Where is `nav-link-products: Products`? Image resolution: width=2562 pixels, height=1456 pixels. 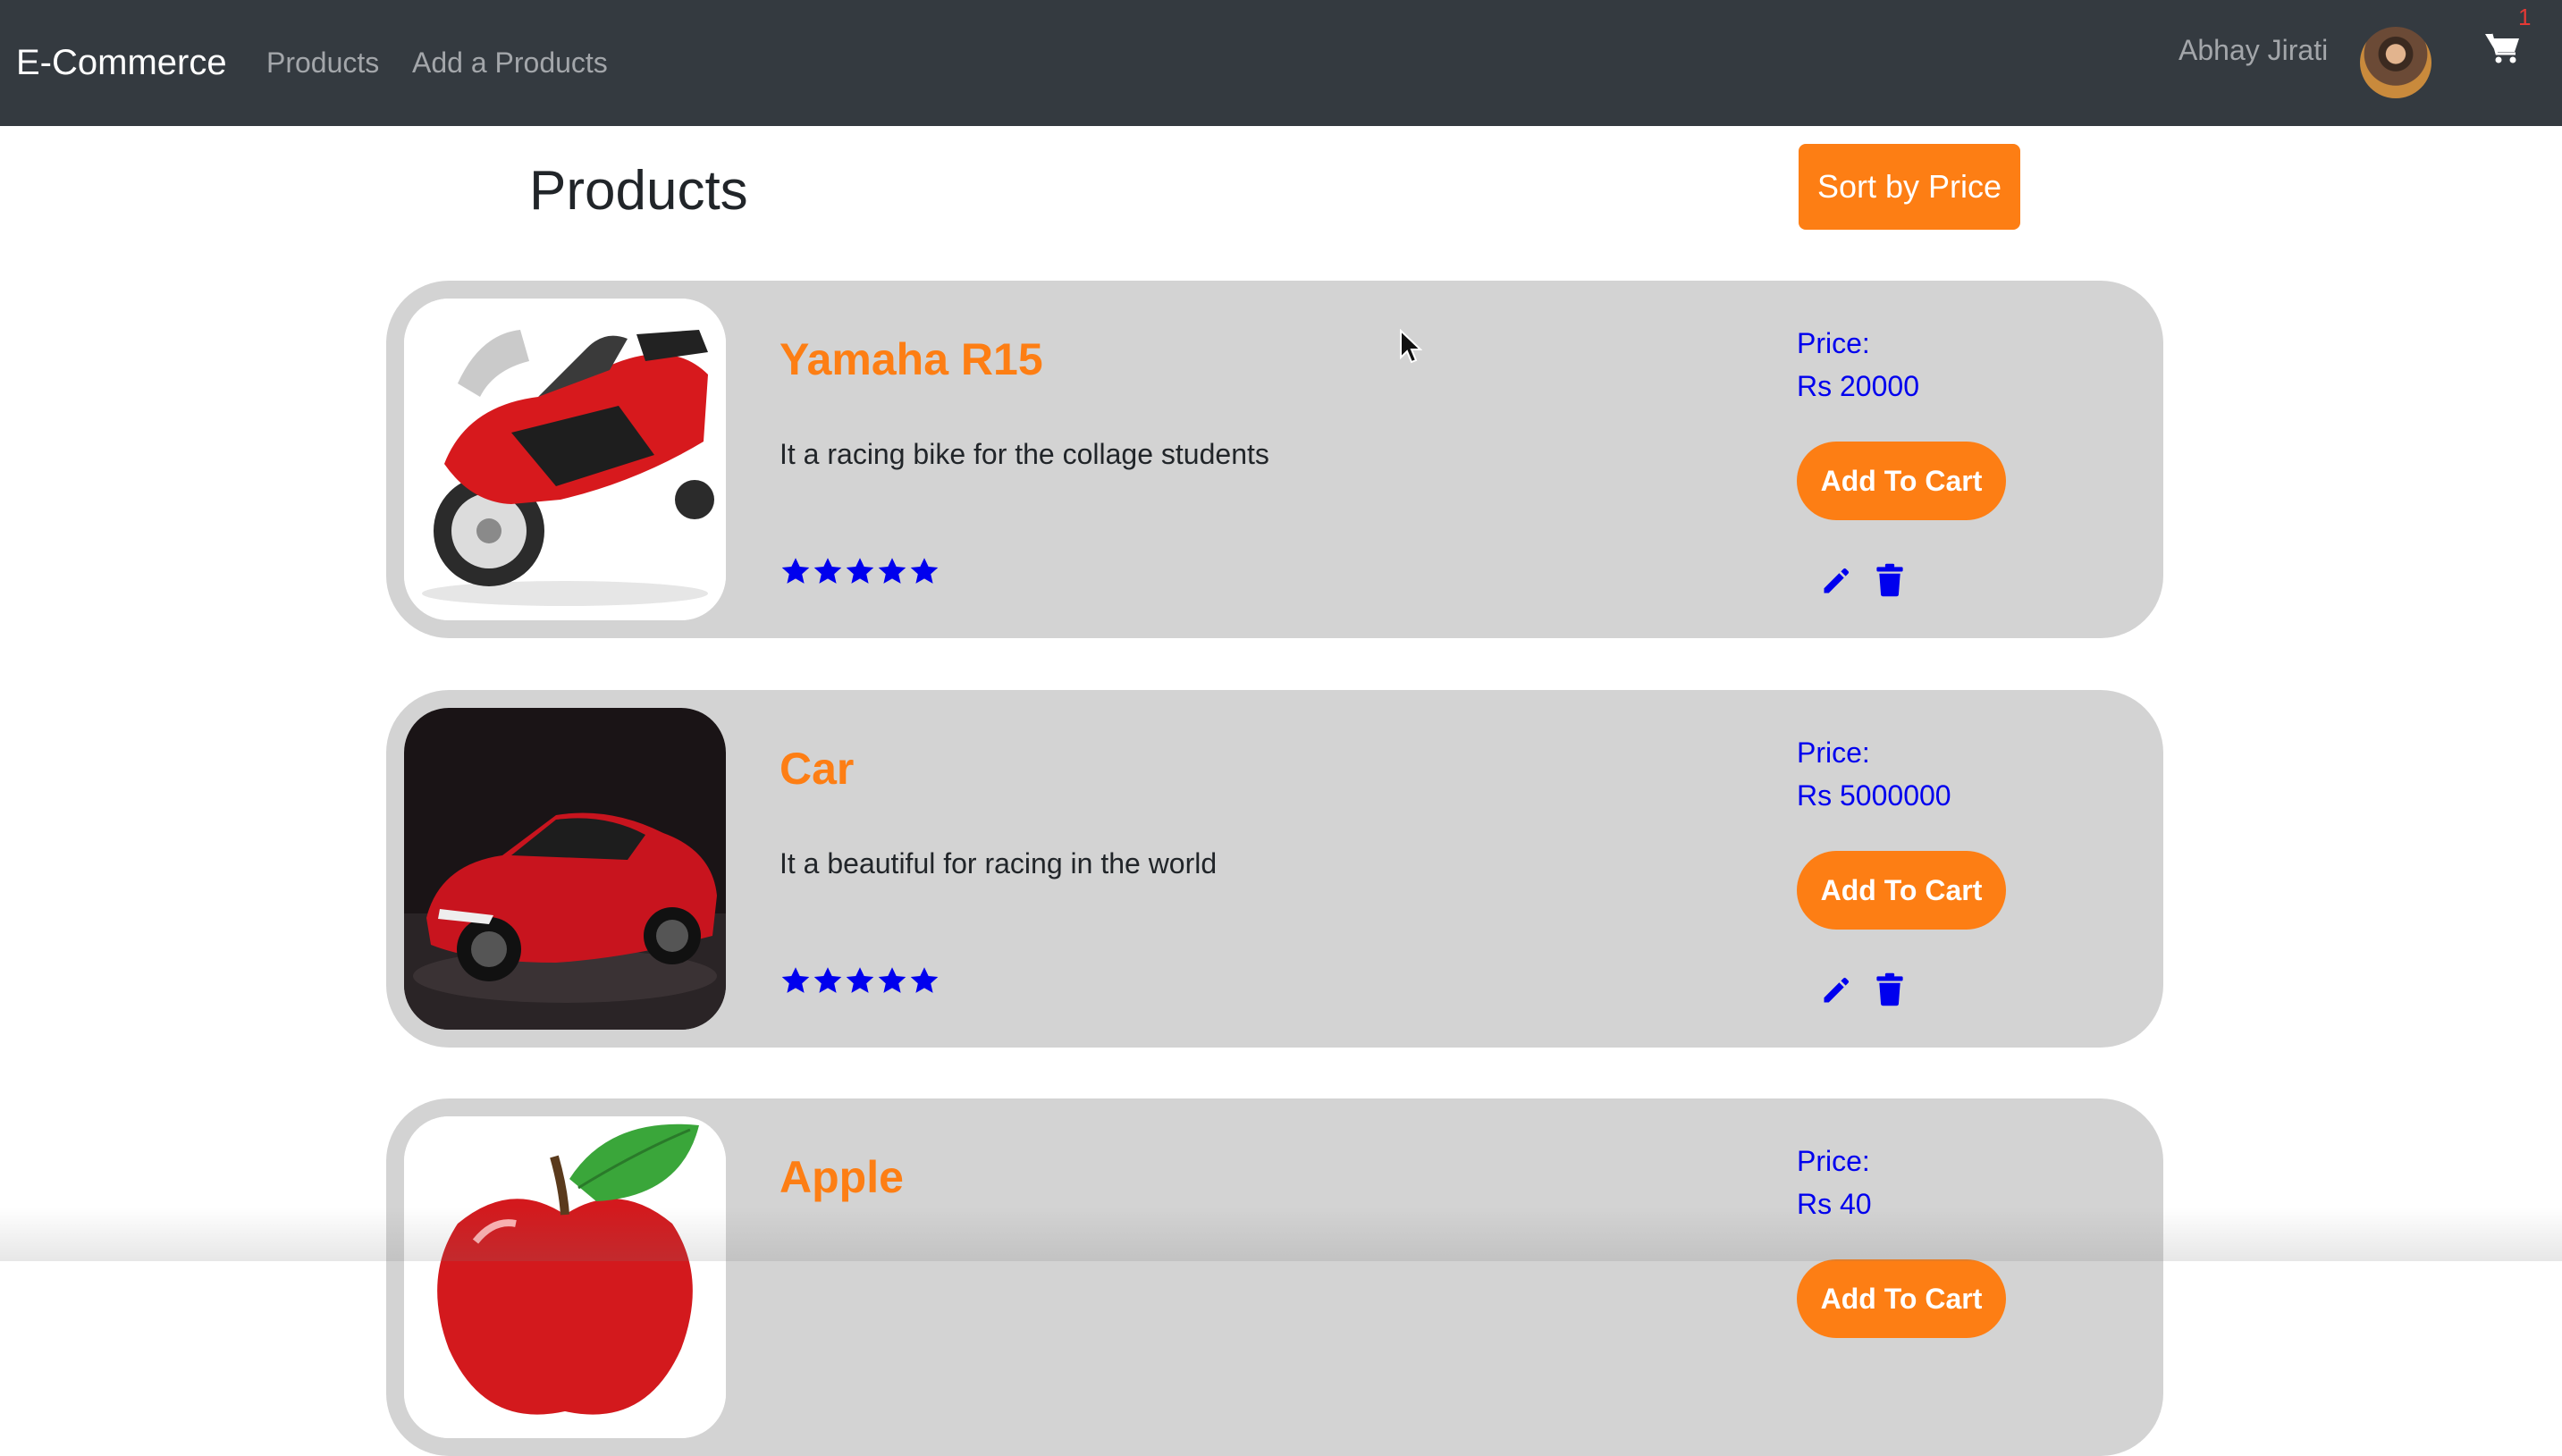 nav-link-products: Products is located at coordinates (322, 62).